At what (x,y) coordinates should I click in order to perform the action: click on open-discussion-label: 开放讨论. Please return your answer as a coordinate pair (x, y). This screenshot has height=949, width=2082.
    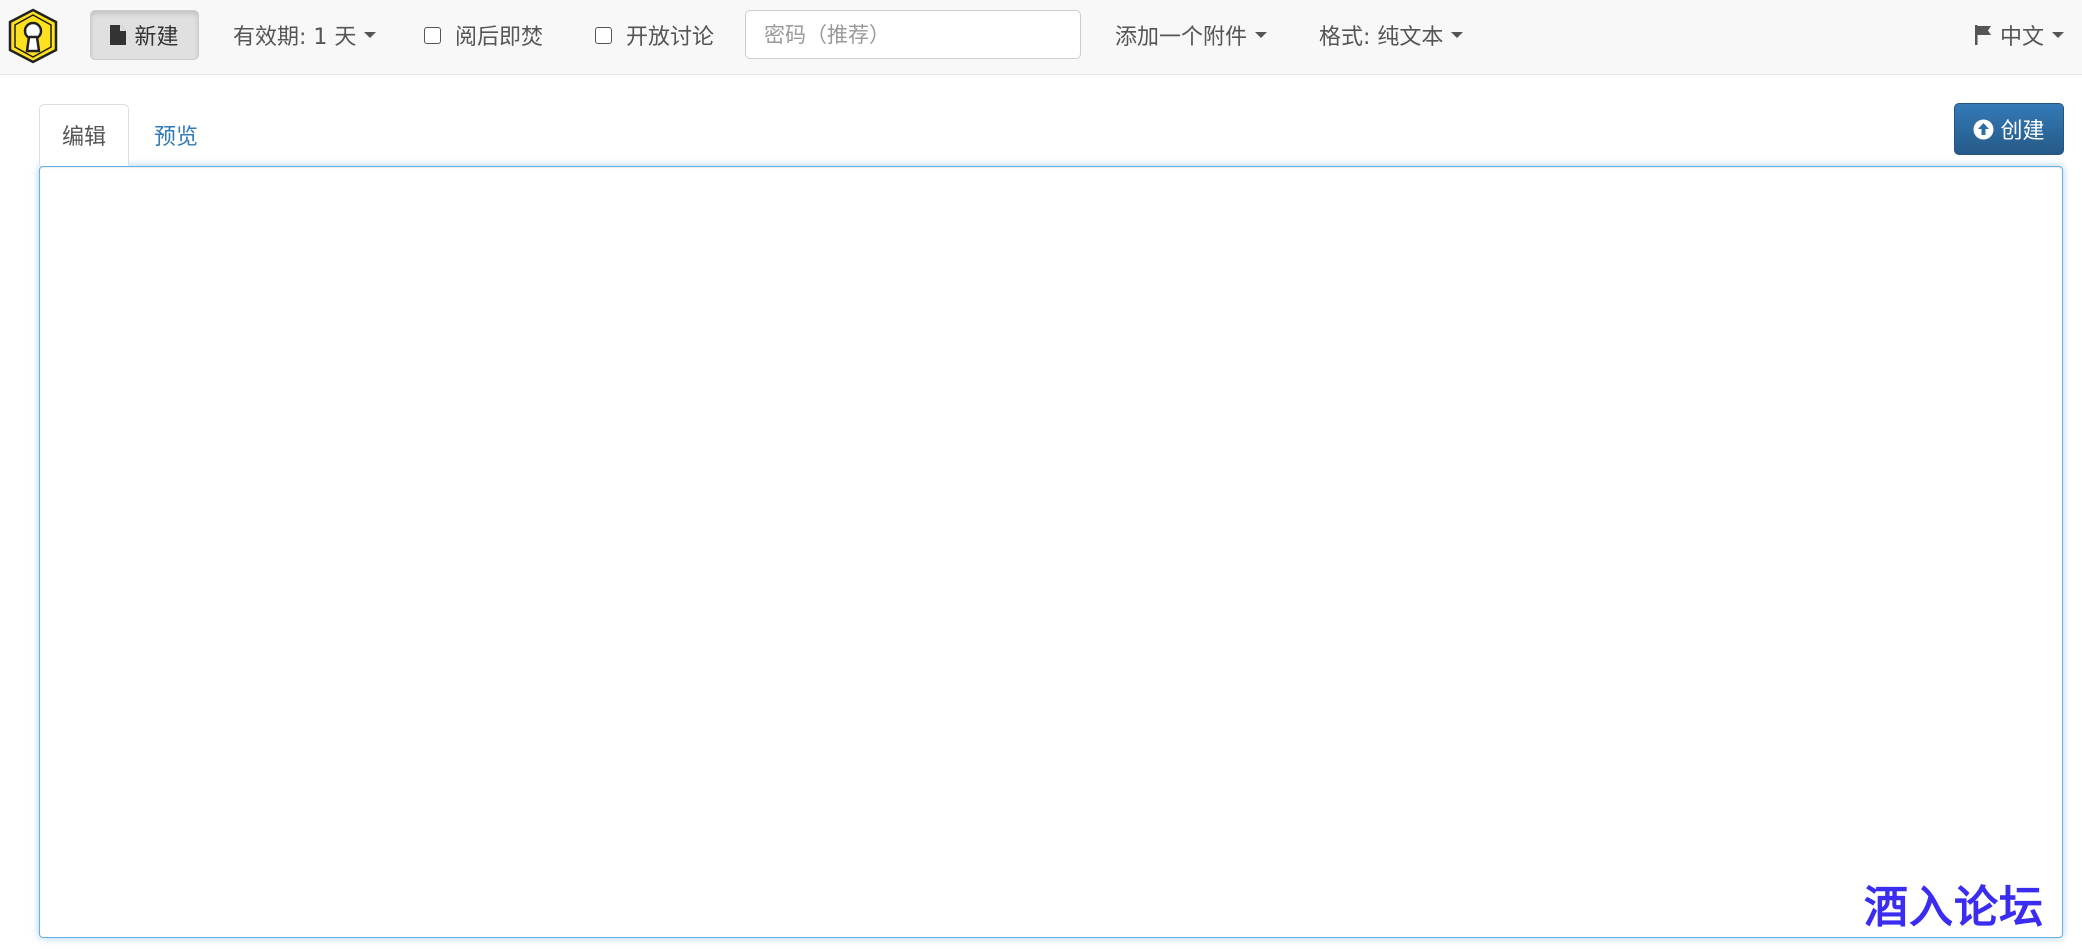
    Looking at the image, I should click on (670, 37).